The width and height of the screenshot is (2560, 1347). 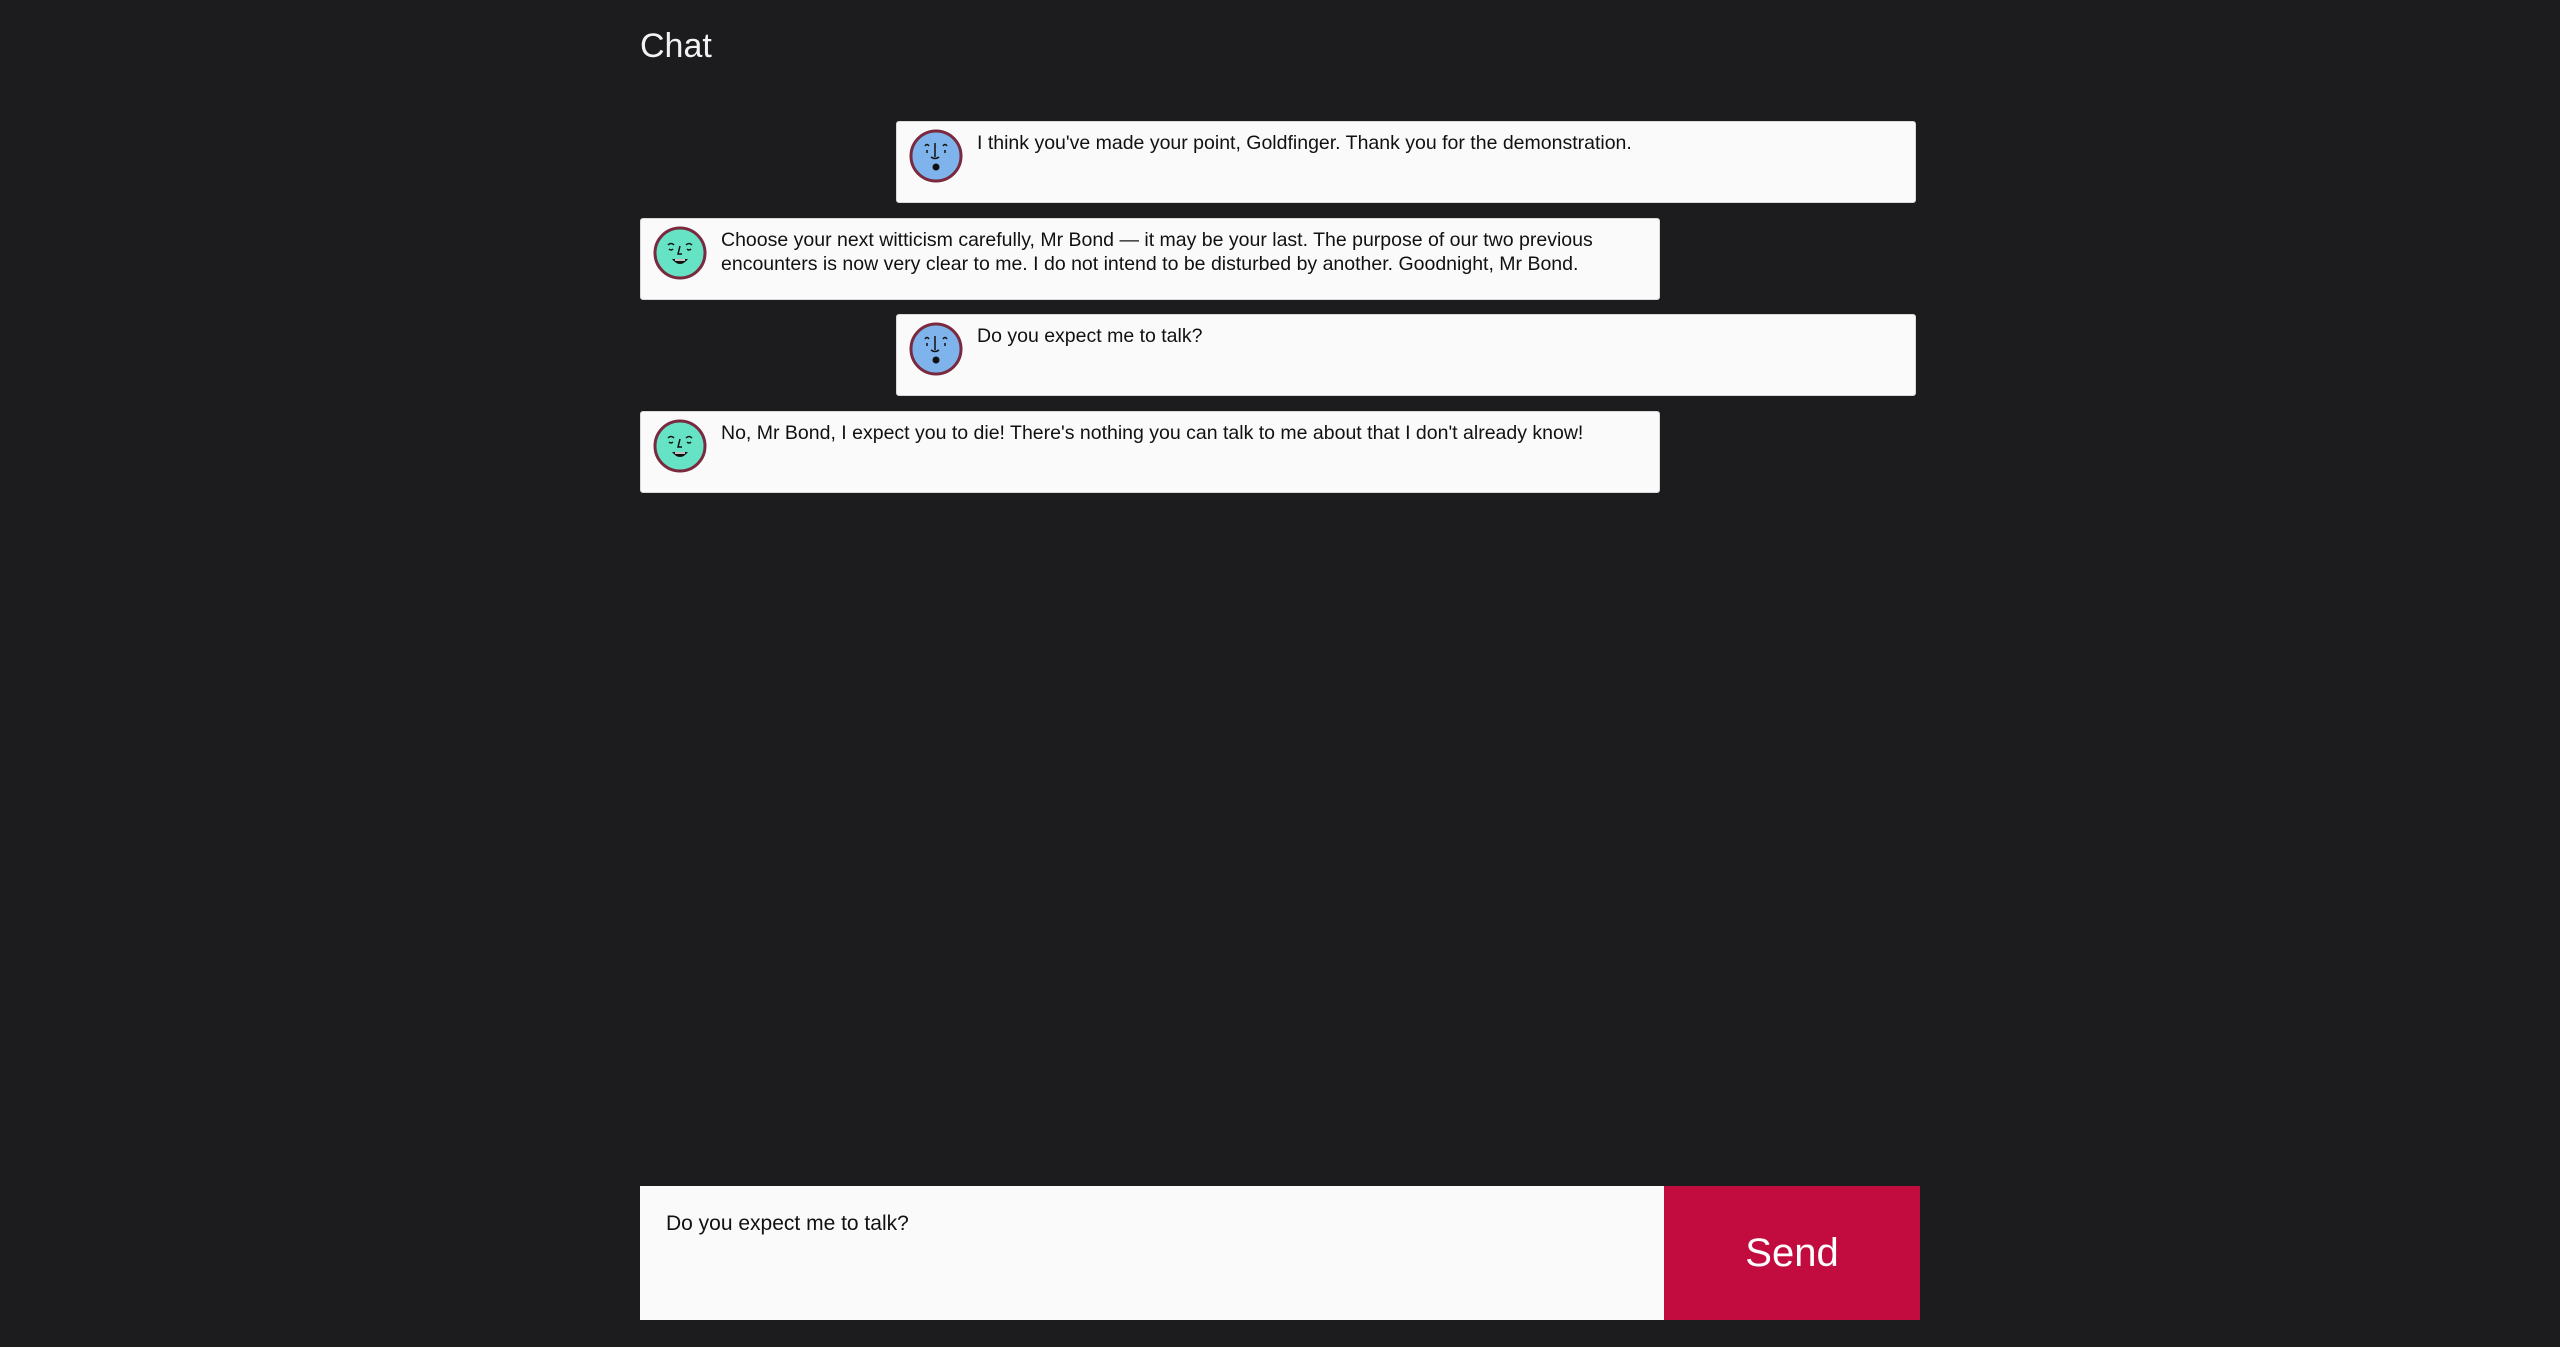 What do you see at coordinates (1406, 355) in the screenshot?
I see `message-bubble: Do you expect me to talk?` at bounding box center [1406, 355].